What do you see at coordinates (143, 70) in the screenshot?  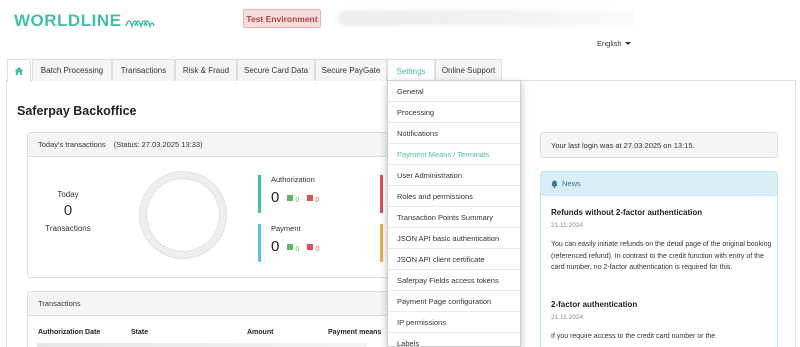 I see `tab-transactions: Transactions` at bounding box center [143, 70].